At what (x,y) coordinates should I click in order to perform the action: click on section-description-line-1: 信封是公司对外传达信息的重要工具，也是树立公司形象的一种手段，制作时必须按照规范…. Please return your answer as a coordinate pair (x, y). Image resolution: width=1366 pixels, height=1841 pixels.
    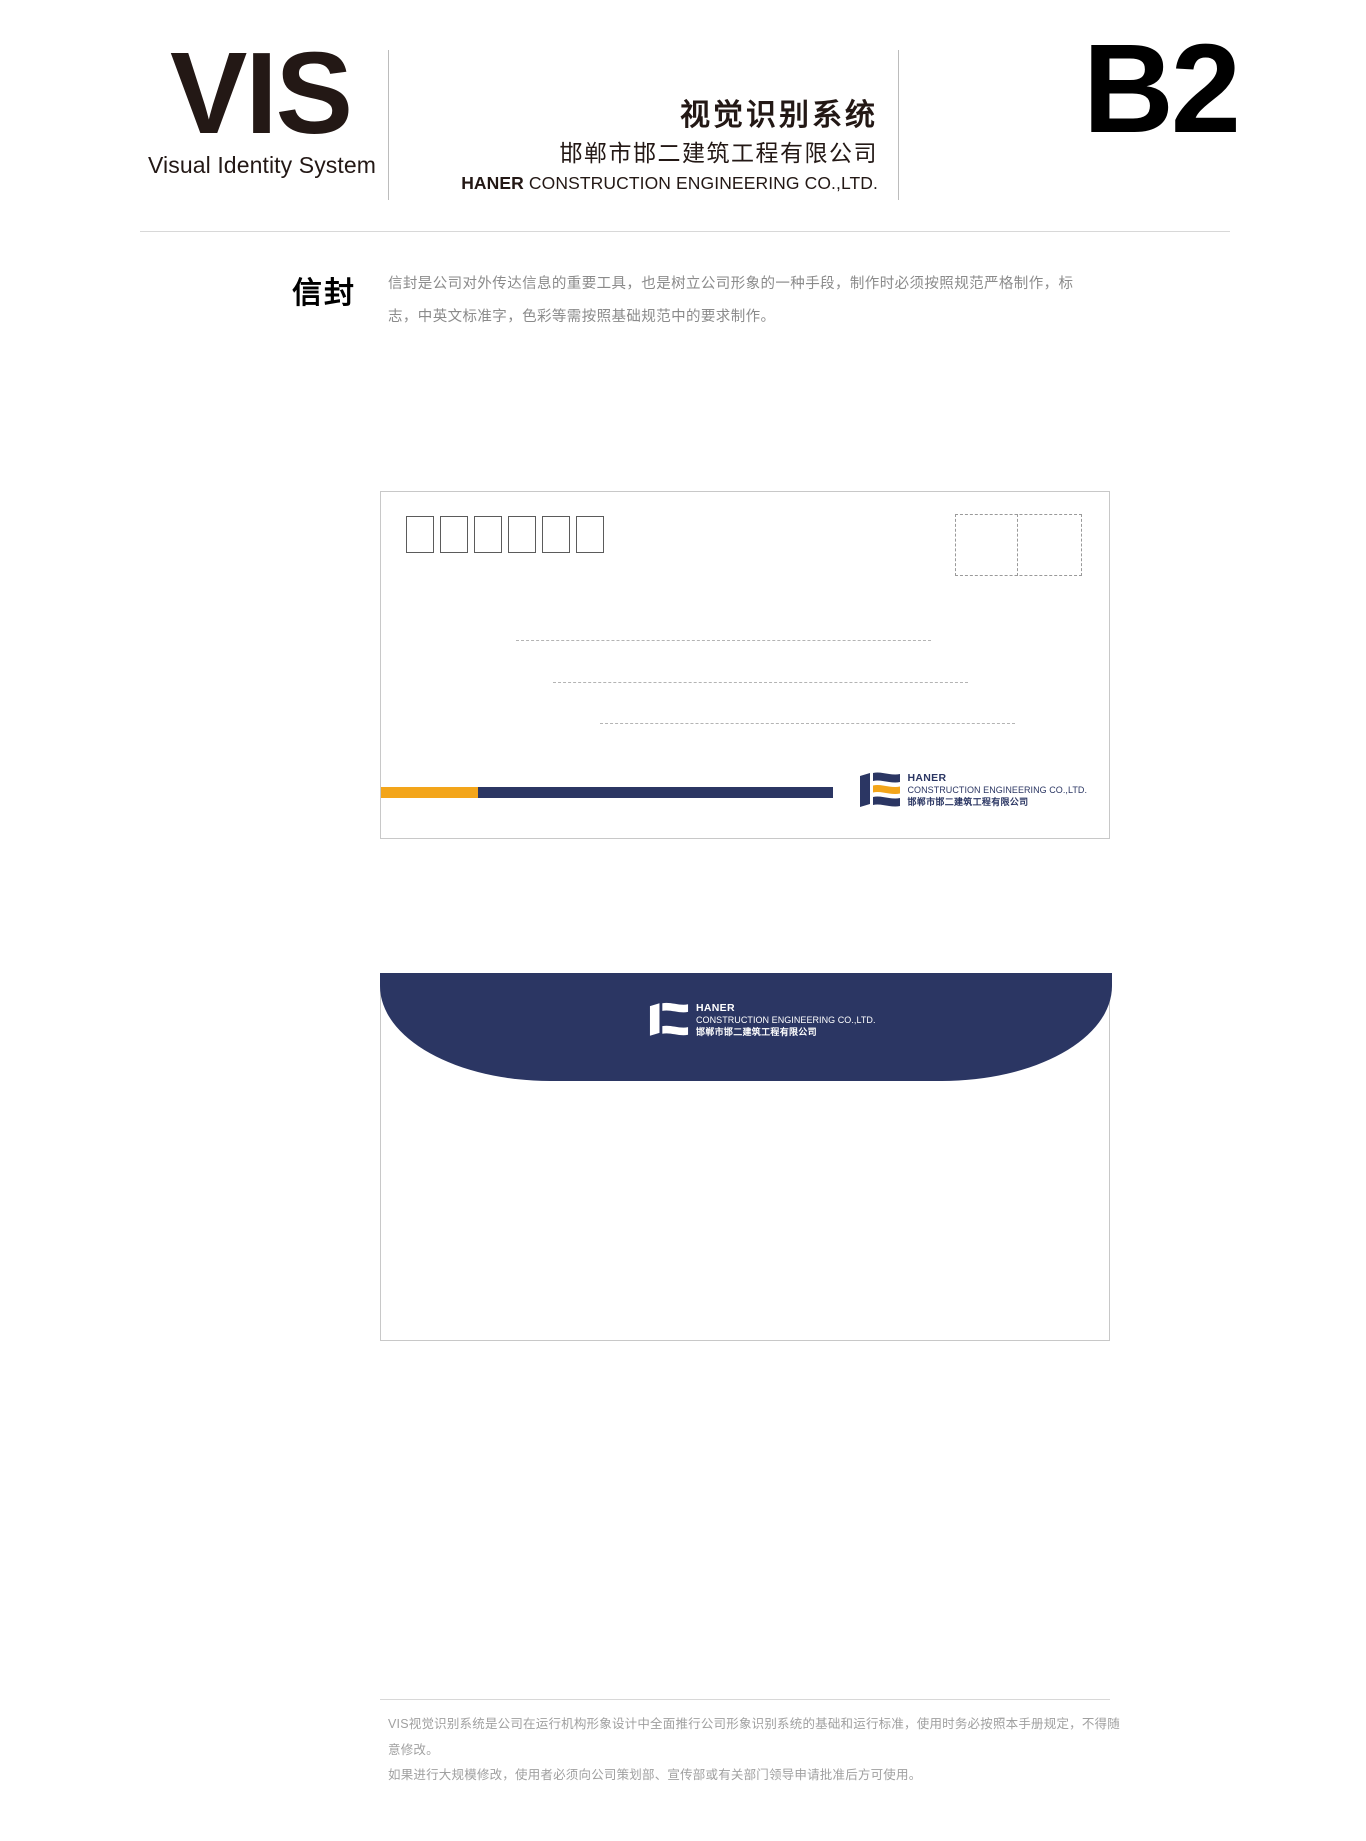
    Looking at the image, I should click on (731, 284).